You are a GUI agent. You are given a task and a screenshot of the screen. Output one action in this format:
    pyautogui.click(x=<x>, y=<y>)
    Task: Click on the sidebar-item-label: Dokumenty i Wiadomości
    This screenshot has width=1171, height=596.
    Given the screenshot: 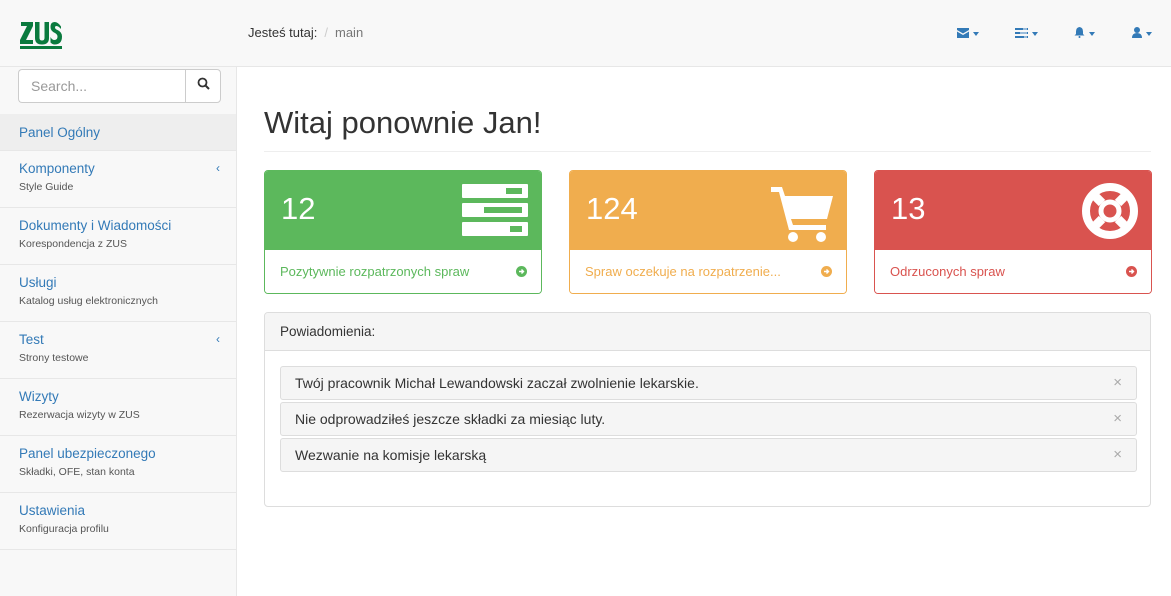 What is the action you would take?
    pyautogui.click(x=95, y=225)
    